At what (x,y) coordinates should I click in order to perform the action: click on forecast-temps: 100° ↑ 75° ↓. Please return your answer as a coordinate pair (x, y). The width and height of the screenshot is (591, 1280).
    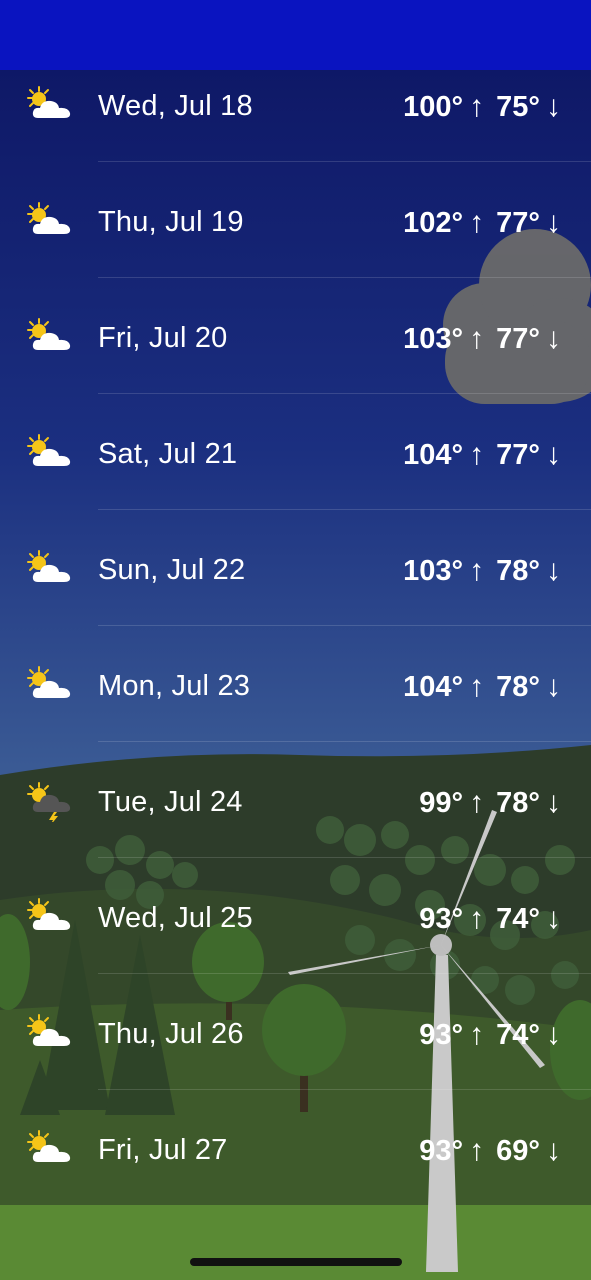
    Looking at the image, I should click on (482, 107).